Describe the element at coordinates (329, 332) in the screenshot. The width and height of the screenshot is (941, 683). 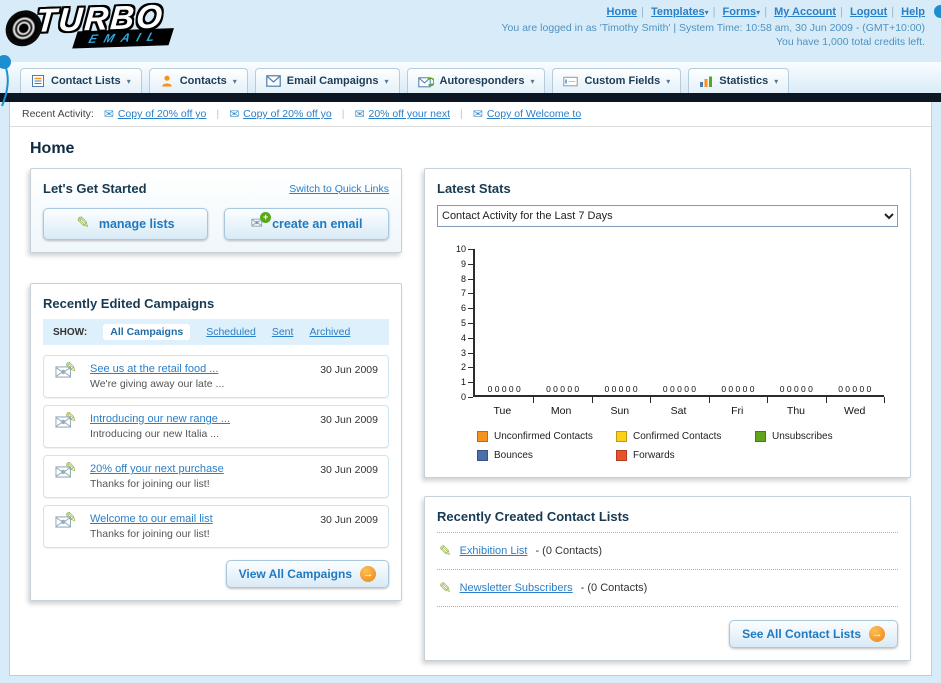
I see `campaigns-tab-archived: Archived` at that location.